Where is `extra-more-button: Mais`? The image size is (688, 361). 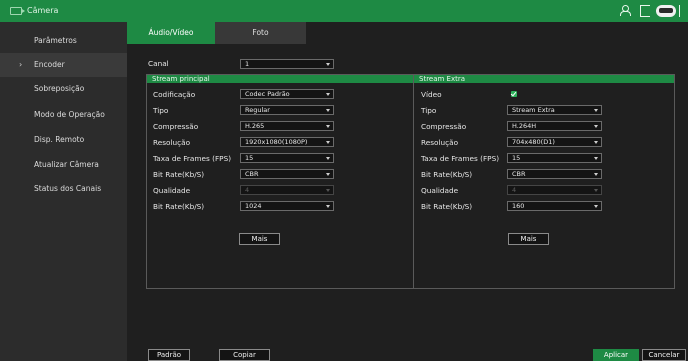
extra-more-button: Mais is located at coordinates (528, 239).